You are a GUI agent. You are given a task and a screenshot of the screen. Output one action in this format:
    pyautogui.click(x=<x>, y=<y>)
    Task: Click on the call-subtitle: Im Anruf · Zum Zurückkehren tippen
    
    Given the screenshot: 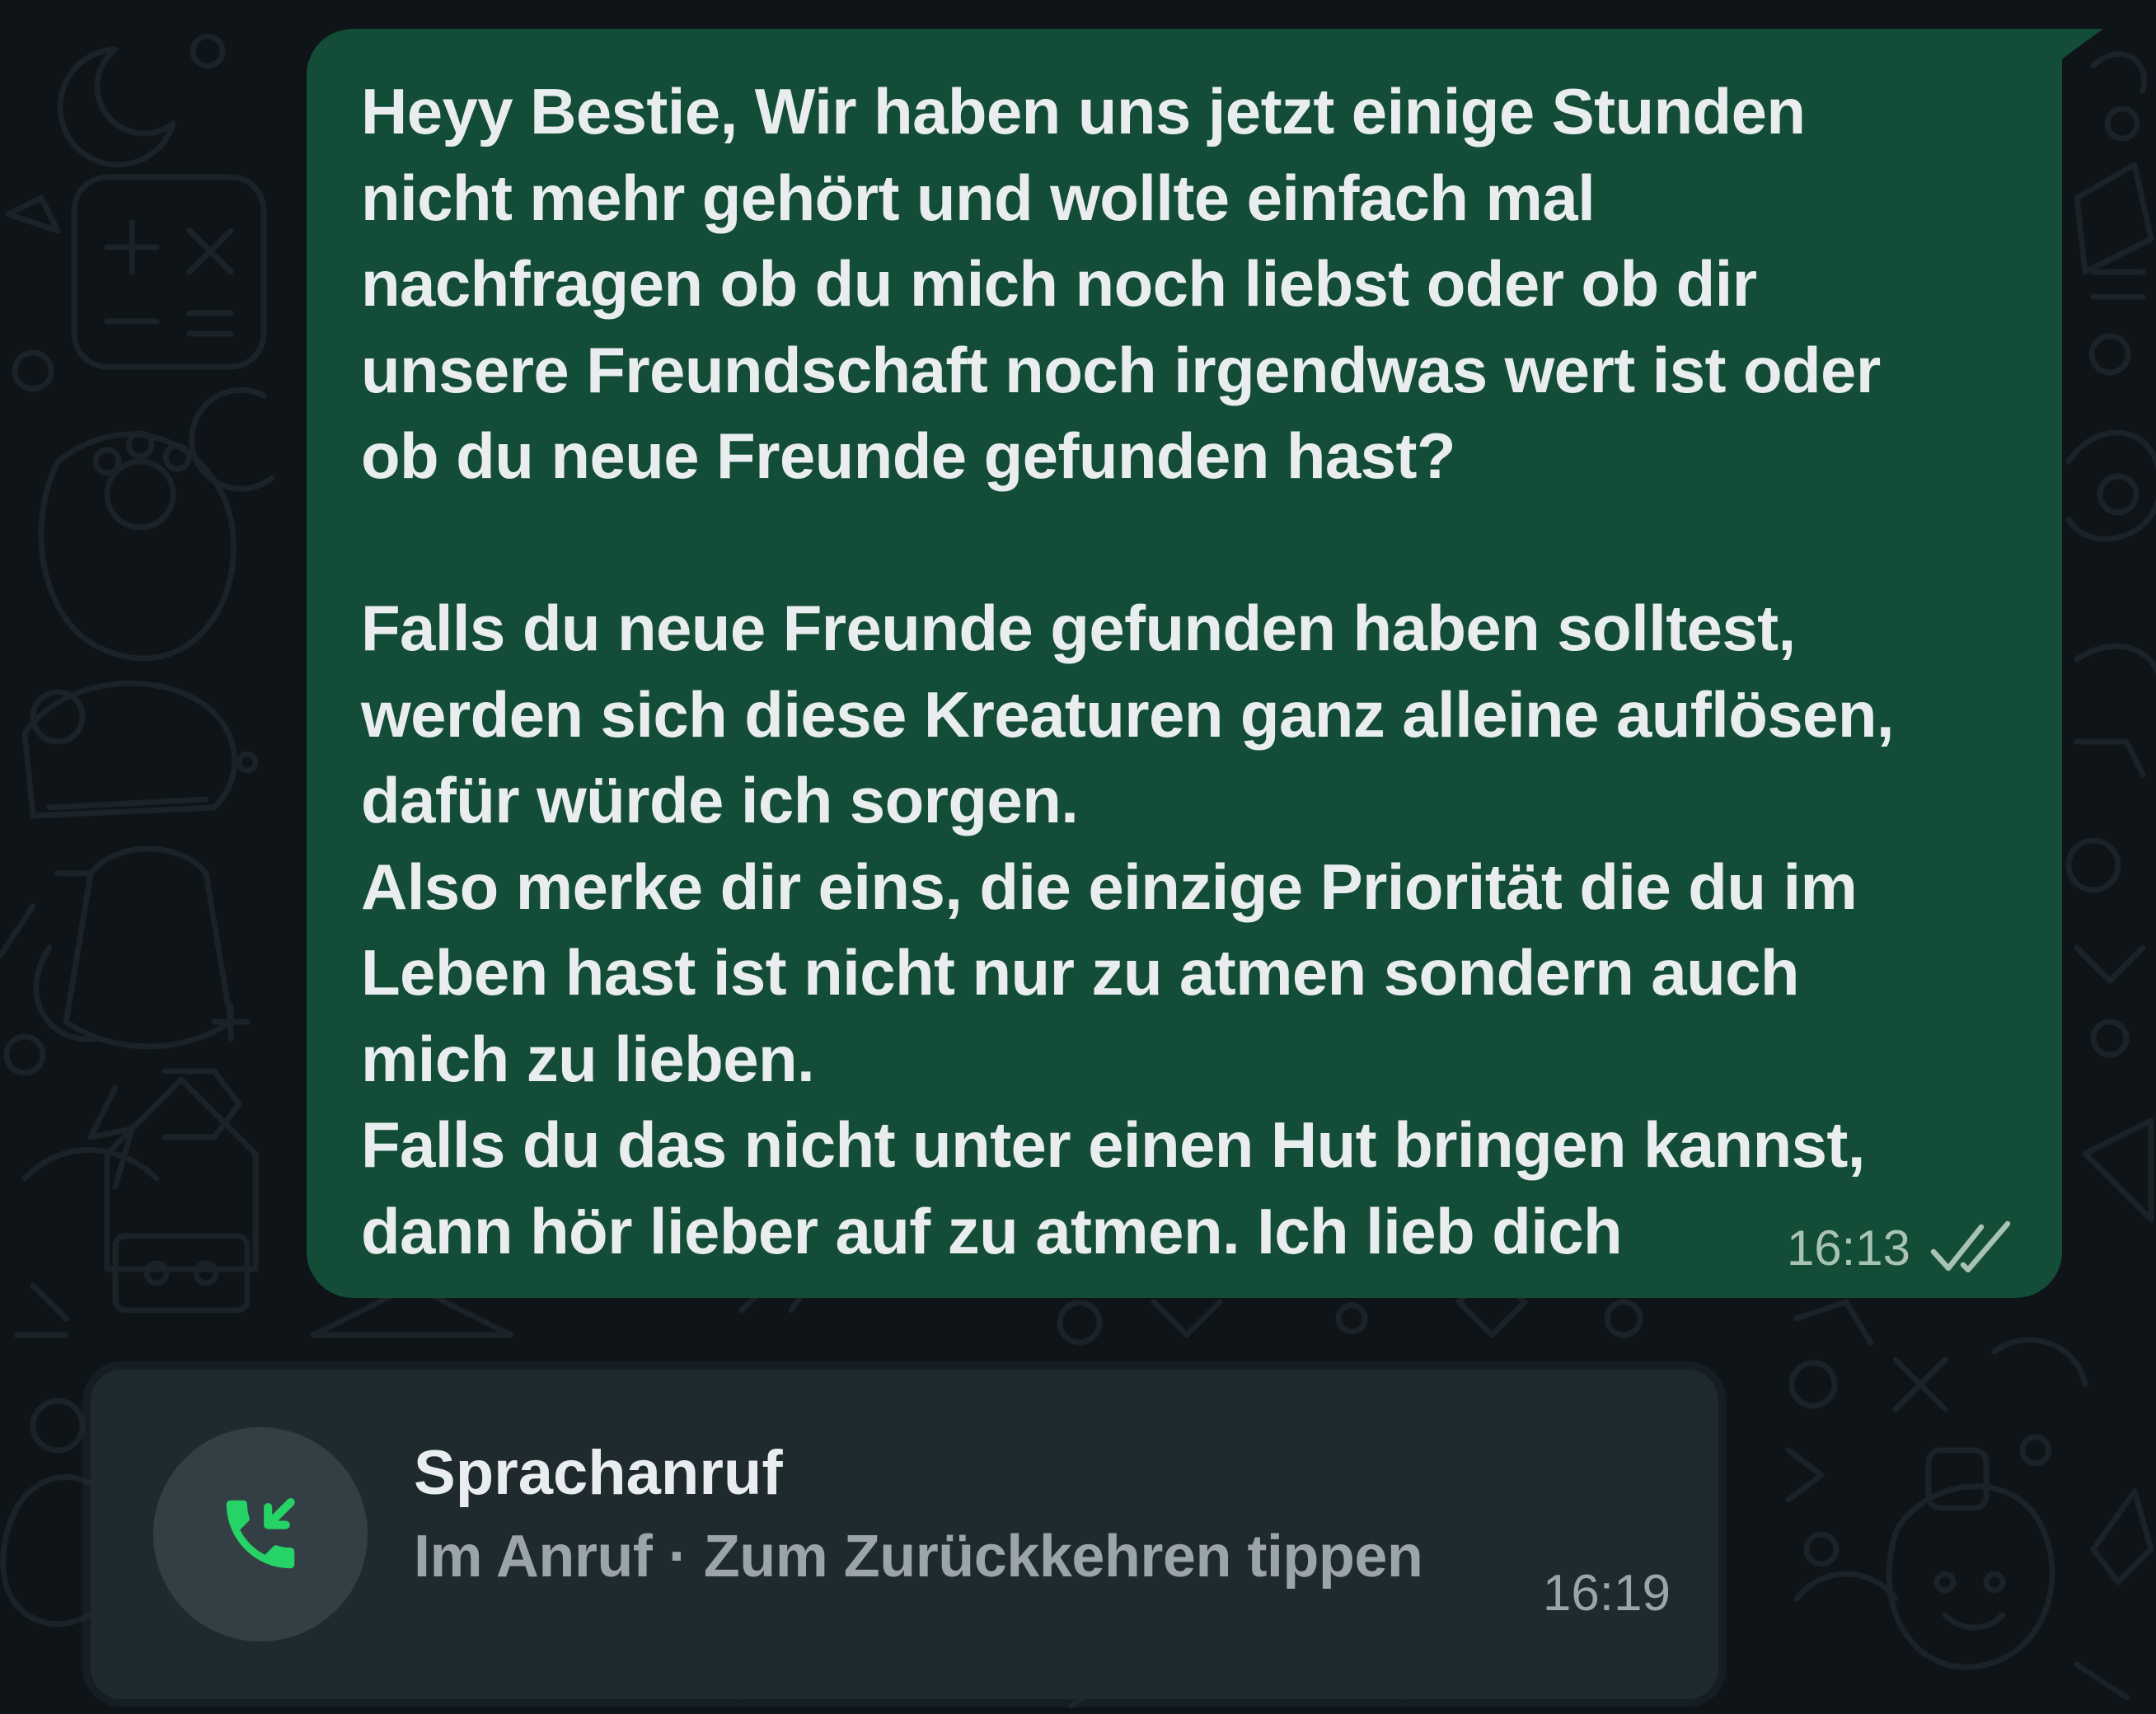 What is the action you would take?
    pyautogui.click(x=919, y=1557)
    